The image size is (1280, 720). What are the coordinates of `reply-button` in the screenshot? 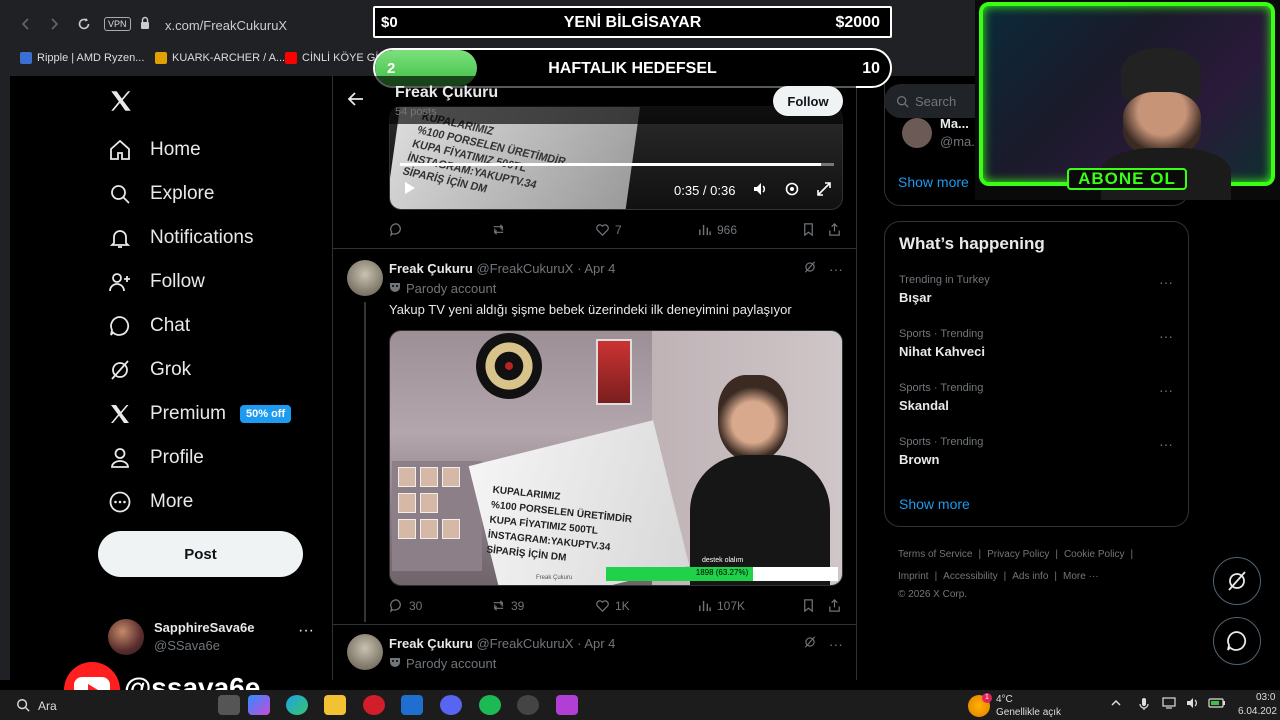 It's located at (399, 229).